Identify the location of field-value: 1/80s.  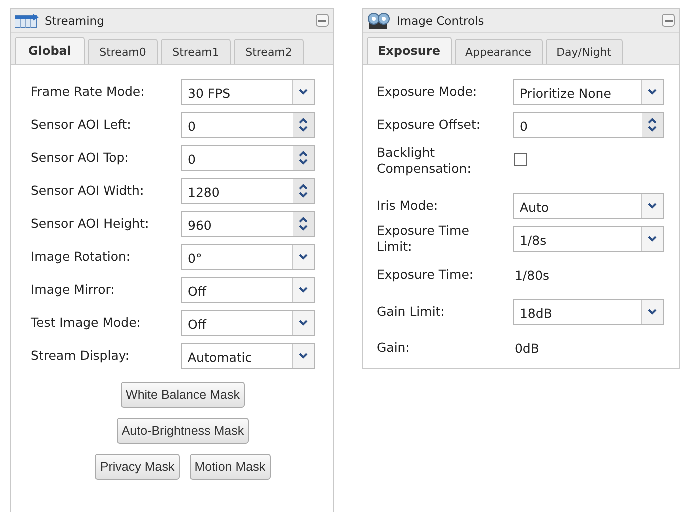
(532, 275).